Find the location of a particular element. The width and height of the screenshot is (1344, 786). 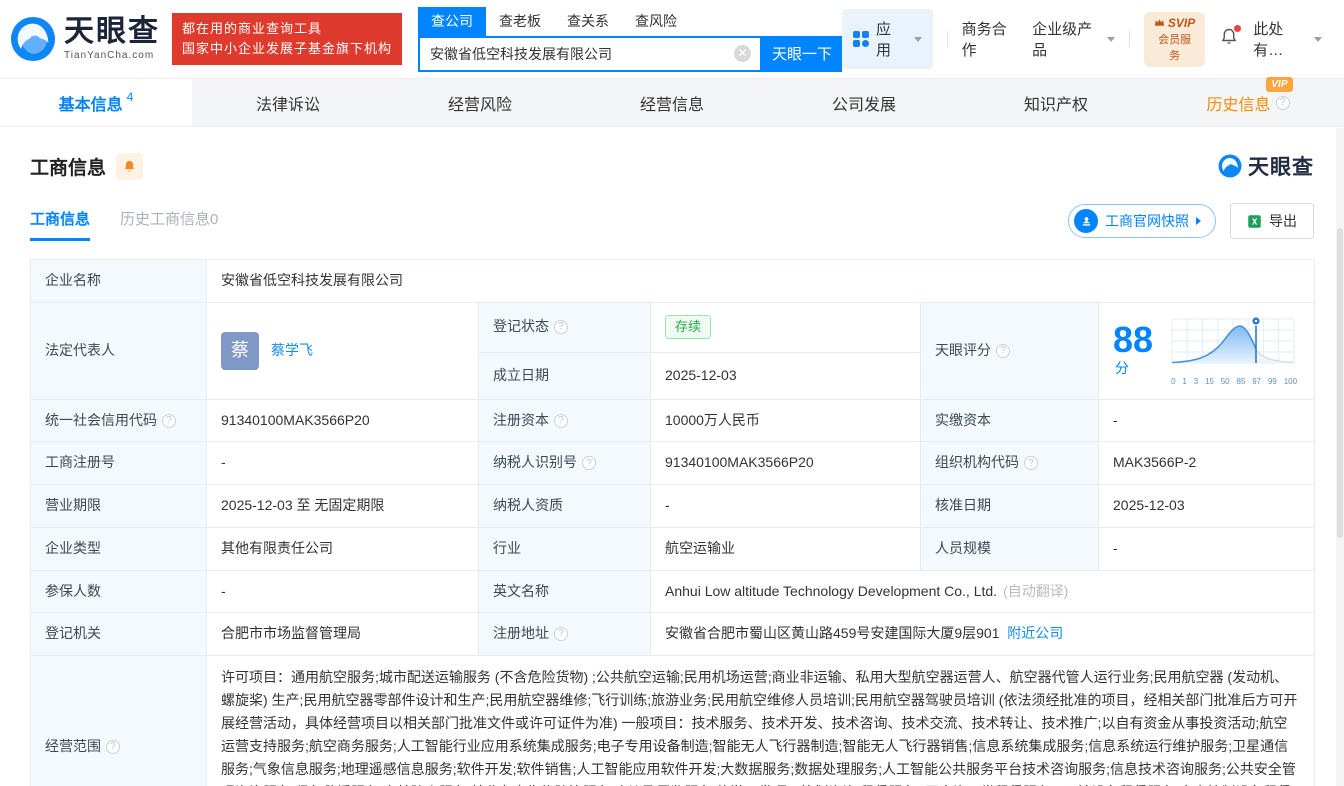

search-tabs: 查公司 查老板 查关系 查风险 is located at coordinates (630, 21).